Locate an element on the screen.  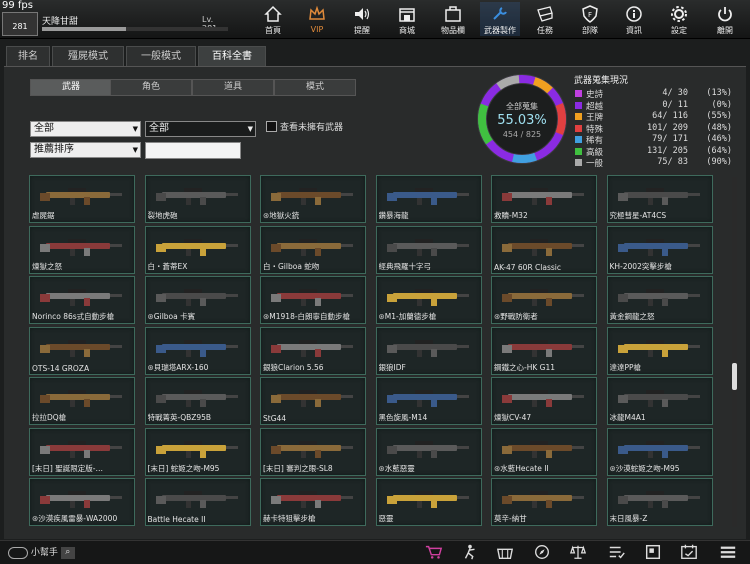
square-icon is located at coordinates (653, 552).